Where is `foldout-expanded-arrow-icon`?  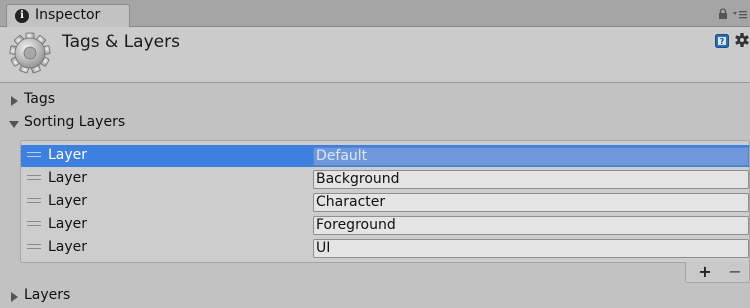 foldout-expanded-arrow-icon is located at coordinates (14, 124).